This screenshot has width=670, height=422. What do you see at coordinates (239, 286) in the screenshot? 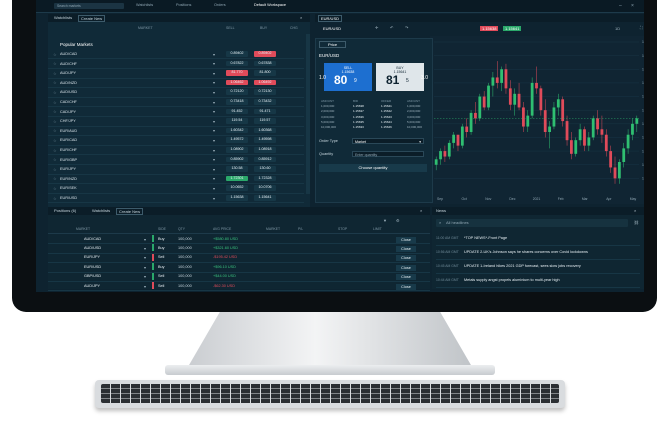
I see `position-row: AUD/JPY ▾ Sell 100,000 -$62.30 USD Close` at bounding box center [239, 286].